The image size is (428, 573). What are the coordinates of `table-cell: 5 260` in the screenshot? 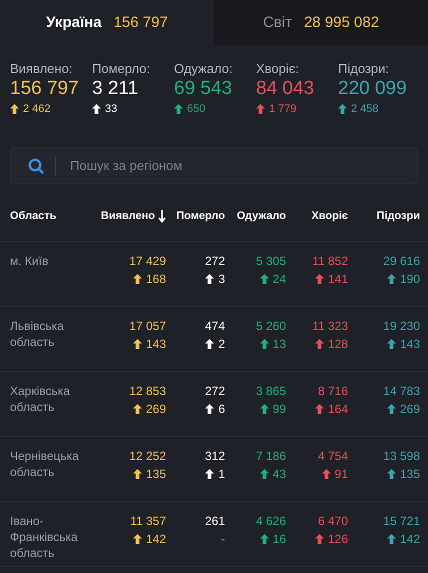 It's located at (271, 326).